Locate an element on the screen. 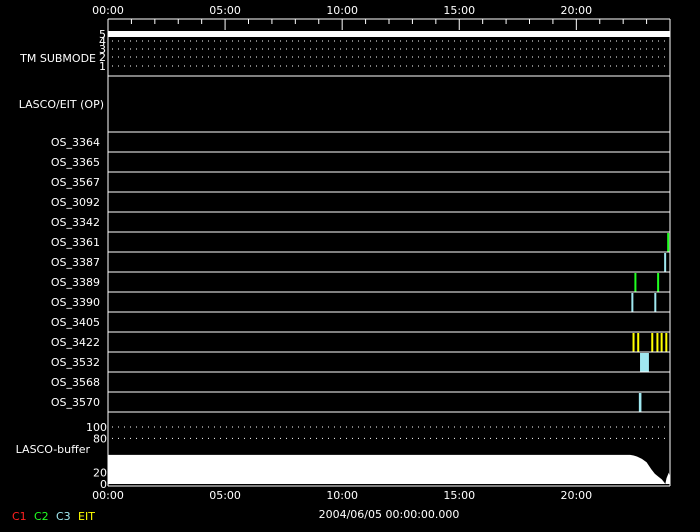 This screenshot has height=532, width=700. tm-submode-label: TM SUBMODE is located at coordinates (57, 58).